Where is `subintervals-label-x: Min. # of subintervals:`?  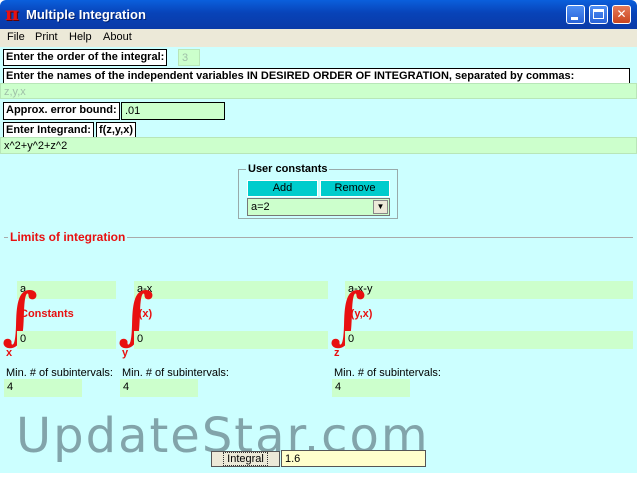 subintervals-label-x: Min. # of subintervals: is located at coordinates (59, 373).